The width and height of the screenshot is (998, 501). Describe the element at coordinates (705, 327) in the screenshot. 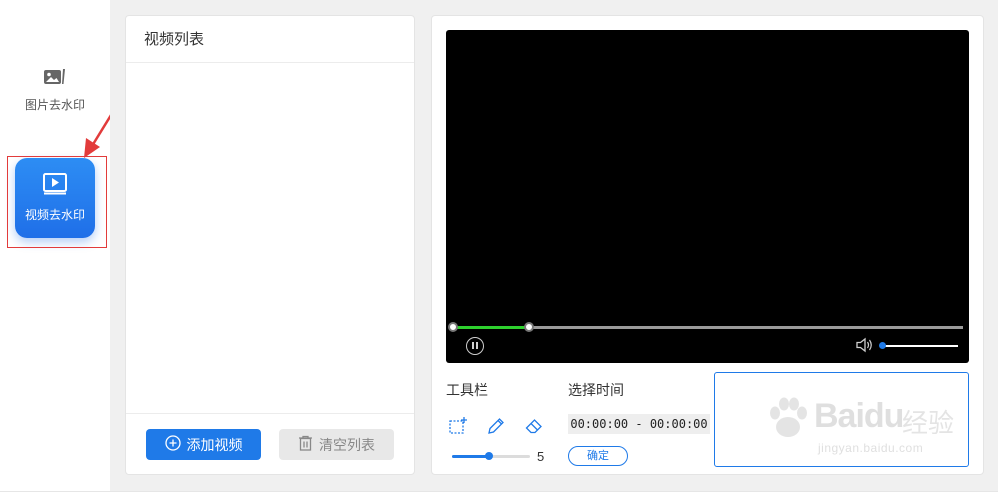

I see `seek-bar` at that location.